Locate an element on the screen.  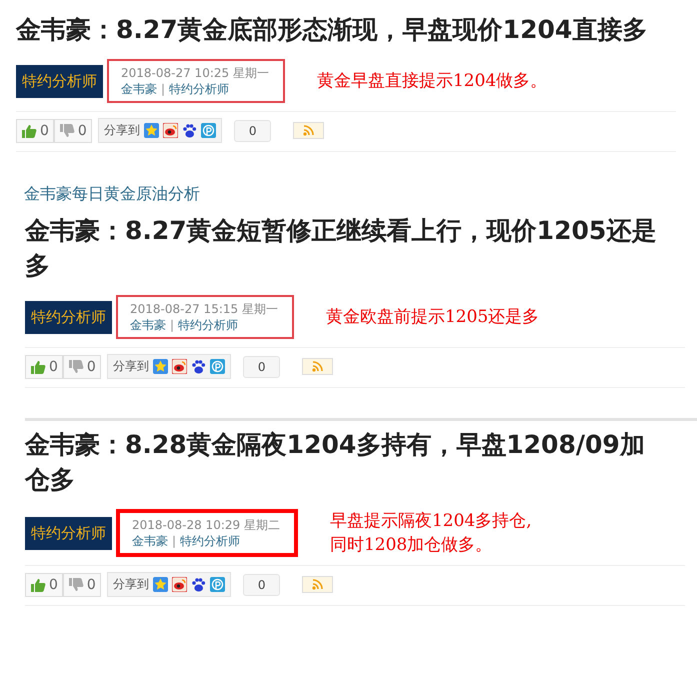
post-date: 2018-08-27 15:15 星期一 is located at coordinates (204, 309).